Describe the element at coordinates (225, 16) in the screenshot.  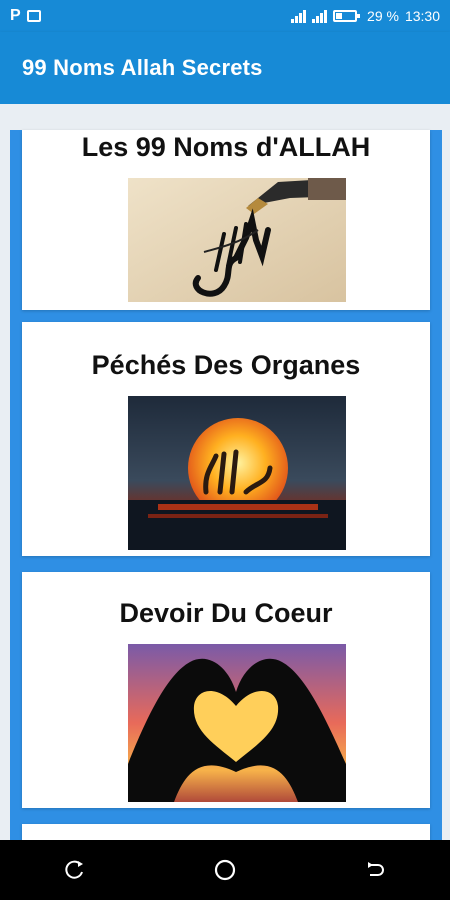
I see `status-bar: P 29 % 13:30` at that location.